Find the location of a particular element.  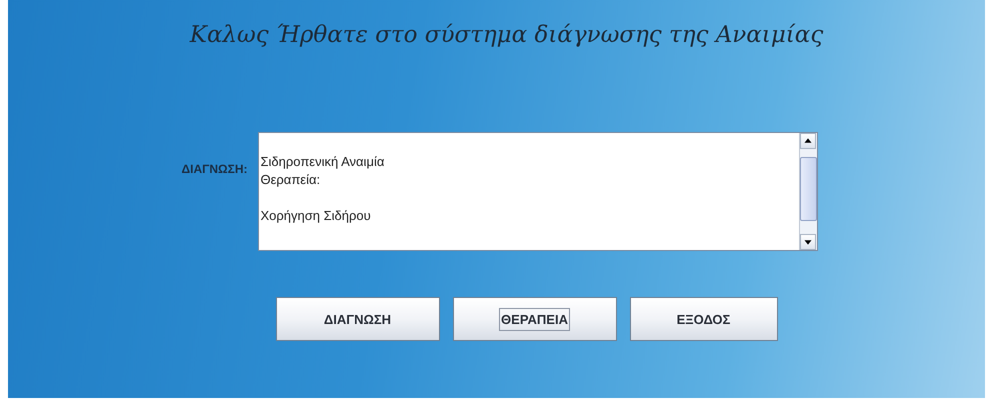

scroll-down-icon is located at coordinates (808, 242).